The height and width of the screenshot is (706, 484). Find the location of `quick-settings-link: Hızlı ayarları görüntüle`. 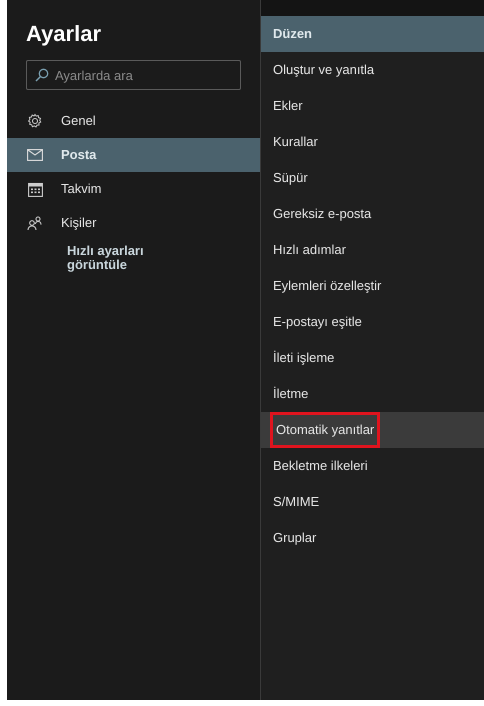

quick-settings-link: Hızlı ayarları görüntüle is located at coordinates (127, 258).